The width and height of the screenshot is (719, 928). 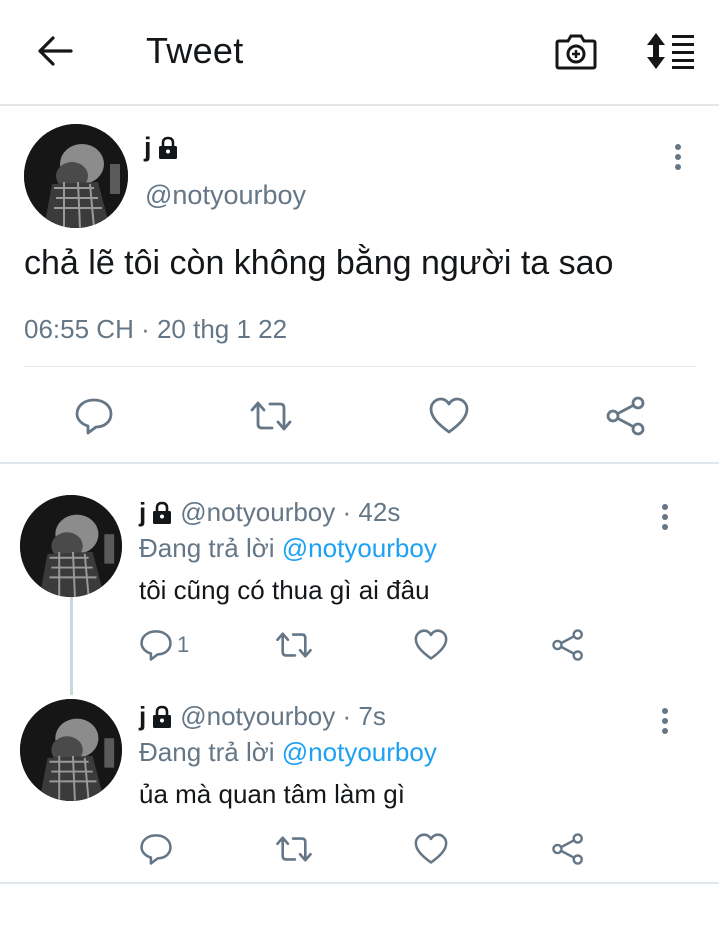 I want to click on reply-count: 1, so click(x=183, y=644).